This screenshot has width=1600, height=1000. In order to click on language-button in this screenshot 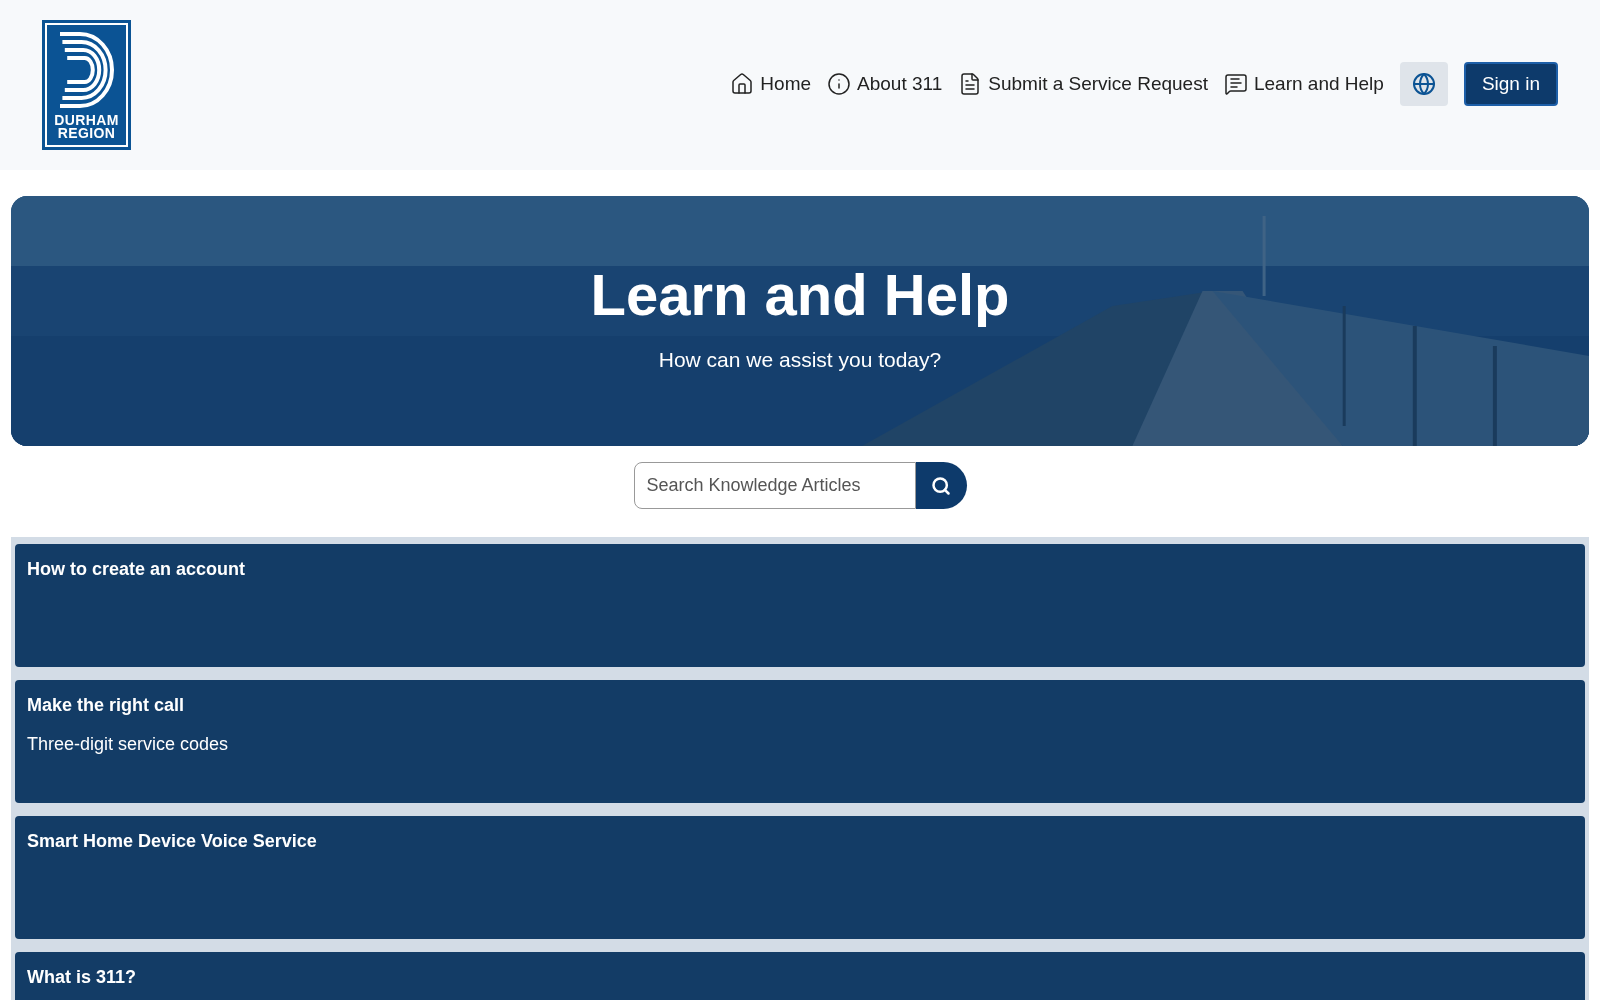, I will do `click(1423, 84)`.